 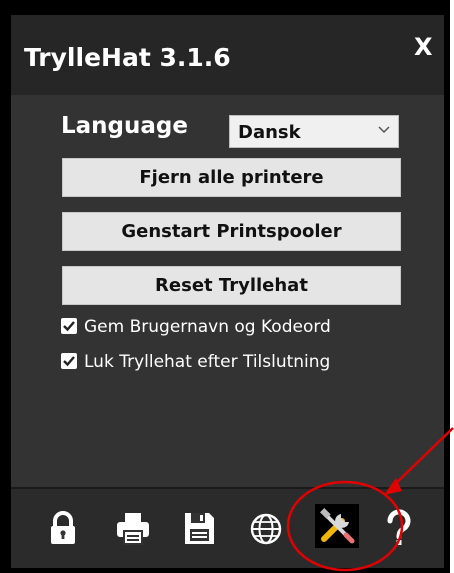 I want to click on save-credentials-checkbox, so click(x=69, y=326).